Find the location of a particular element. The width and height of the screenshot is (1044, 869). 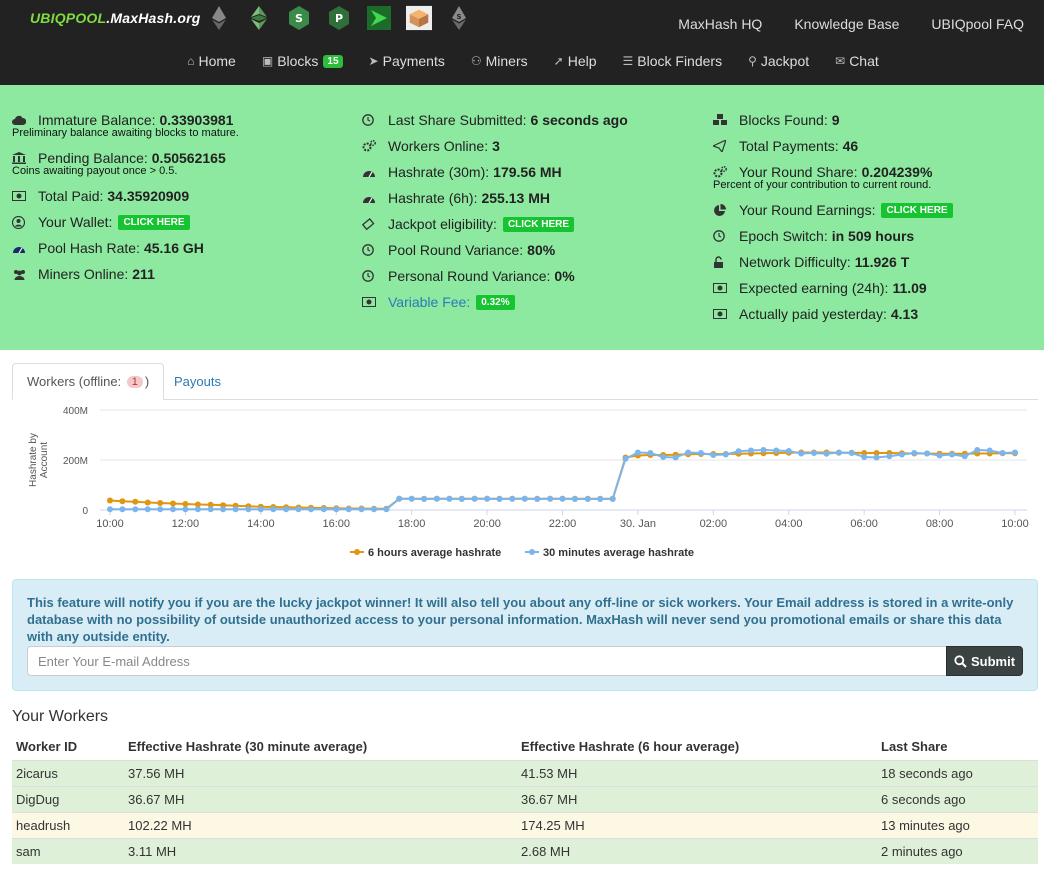

brand-logo: UBIQPOOL.MaxHash.org is located at coordinates (115, 18).